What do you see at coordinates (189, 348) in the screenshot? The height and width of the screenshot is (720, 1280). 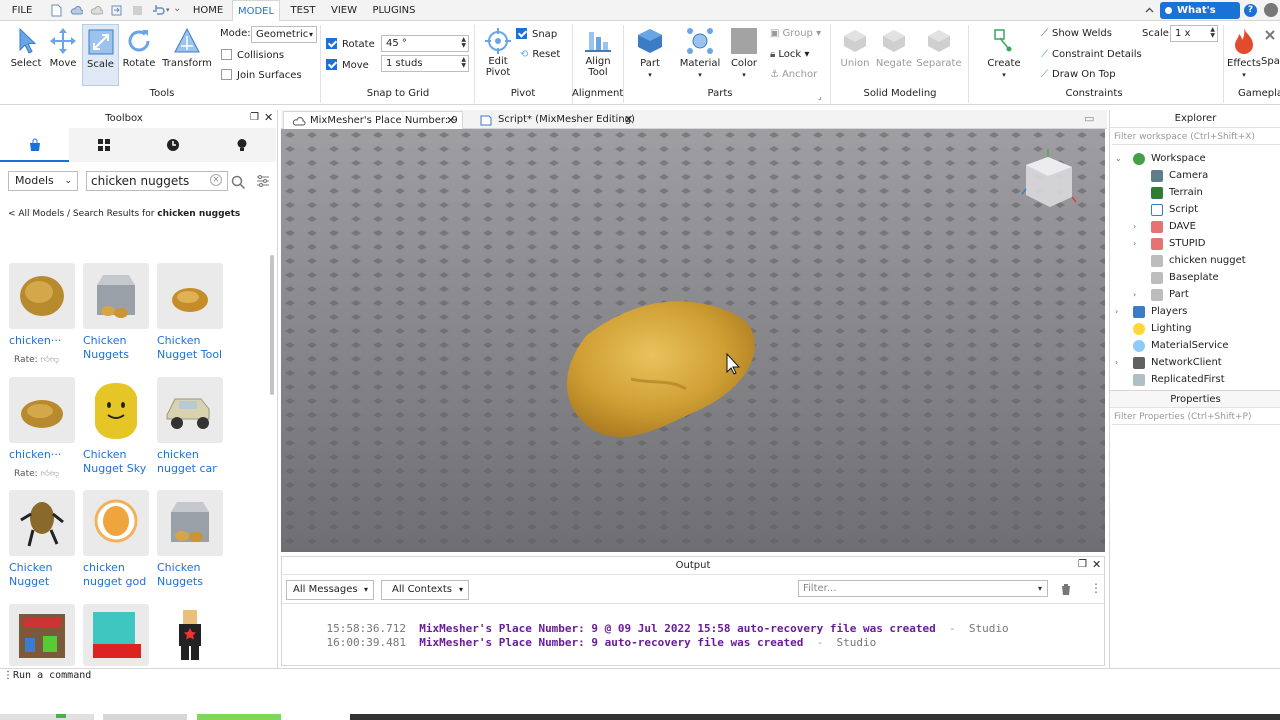 I see `item-name: Chicken Nugget Tool` at bounding box center [189, 348].